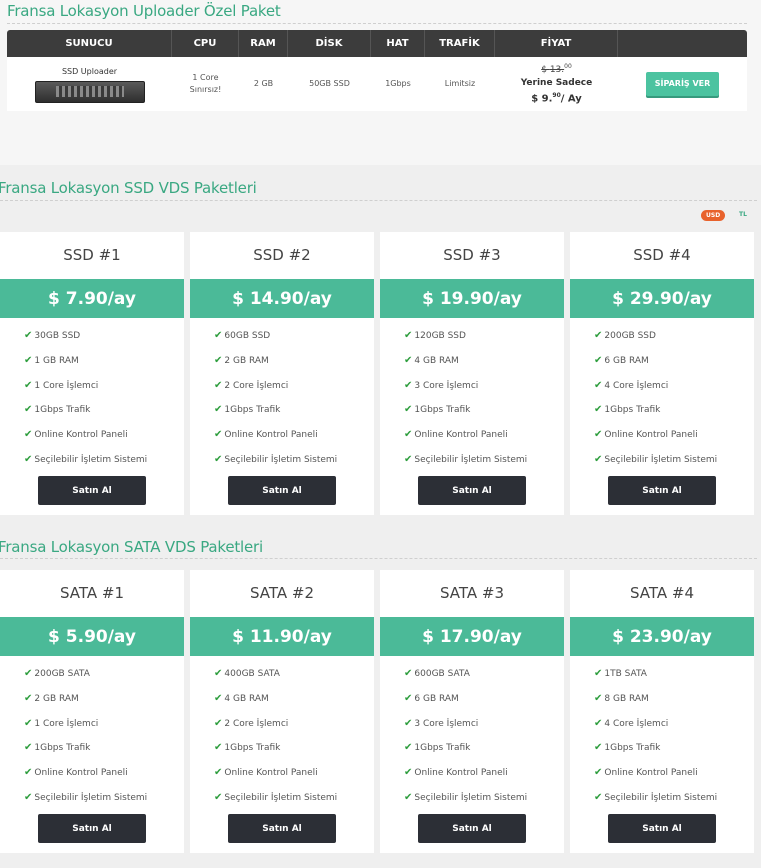 The width and height of the screenshot is (761, 868). Describe the element at coordinates (542, 99) in the screenshot. I see `new-price-value: $ 9.` at that location.